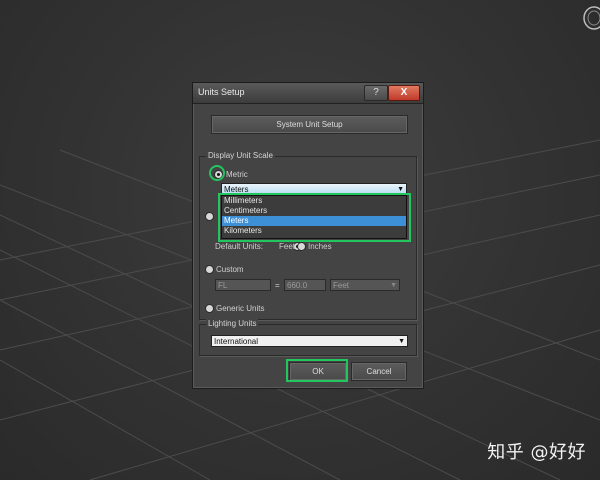  I want to click on custom-unit-value: Feet, so click(341, 285).